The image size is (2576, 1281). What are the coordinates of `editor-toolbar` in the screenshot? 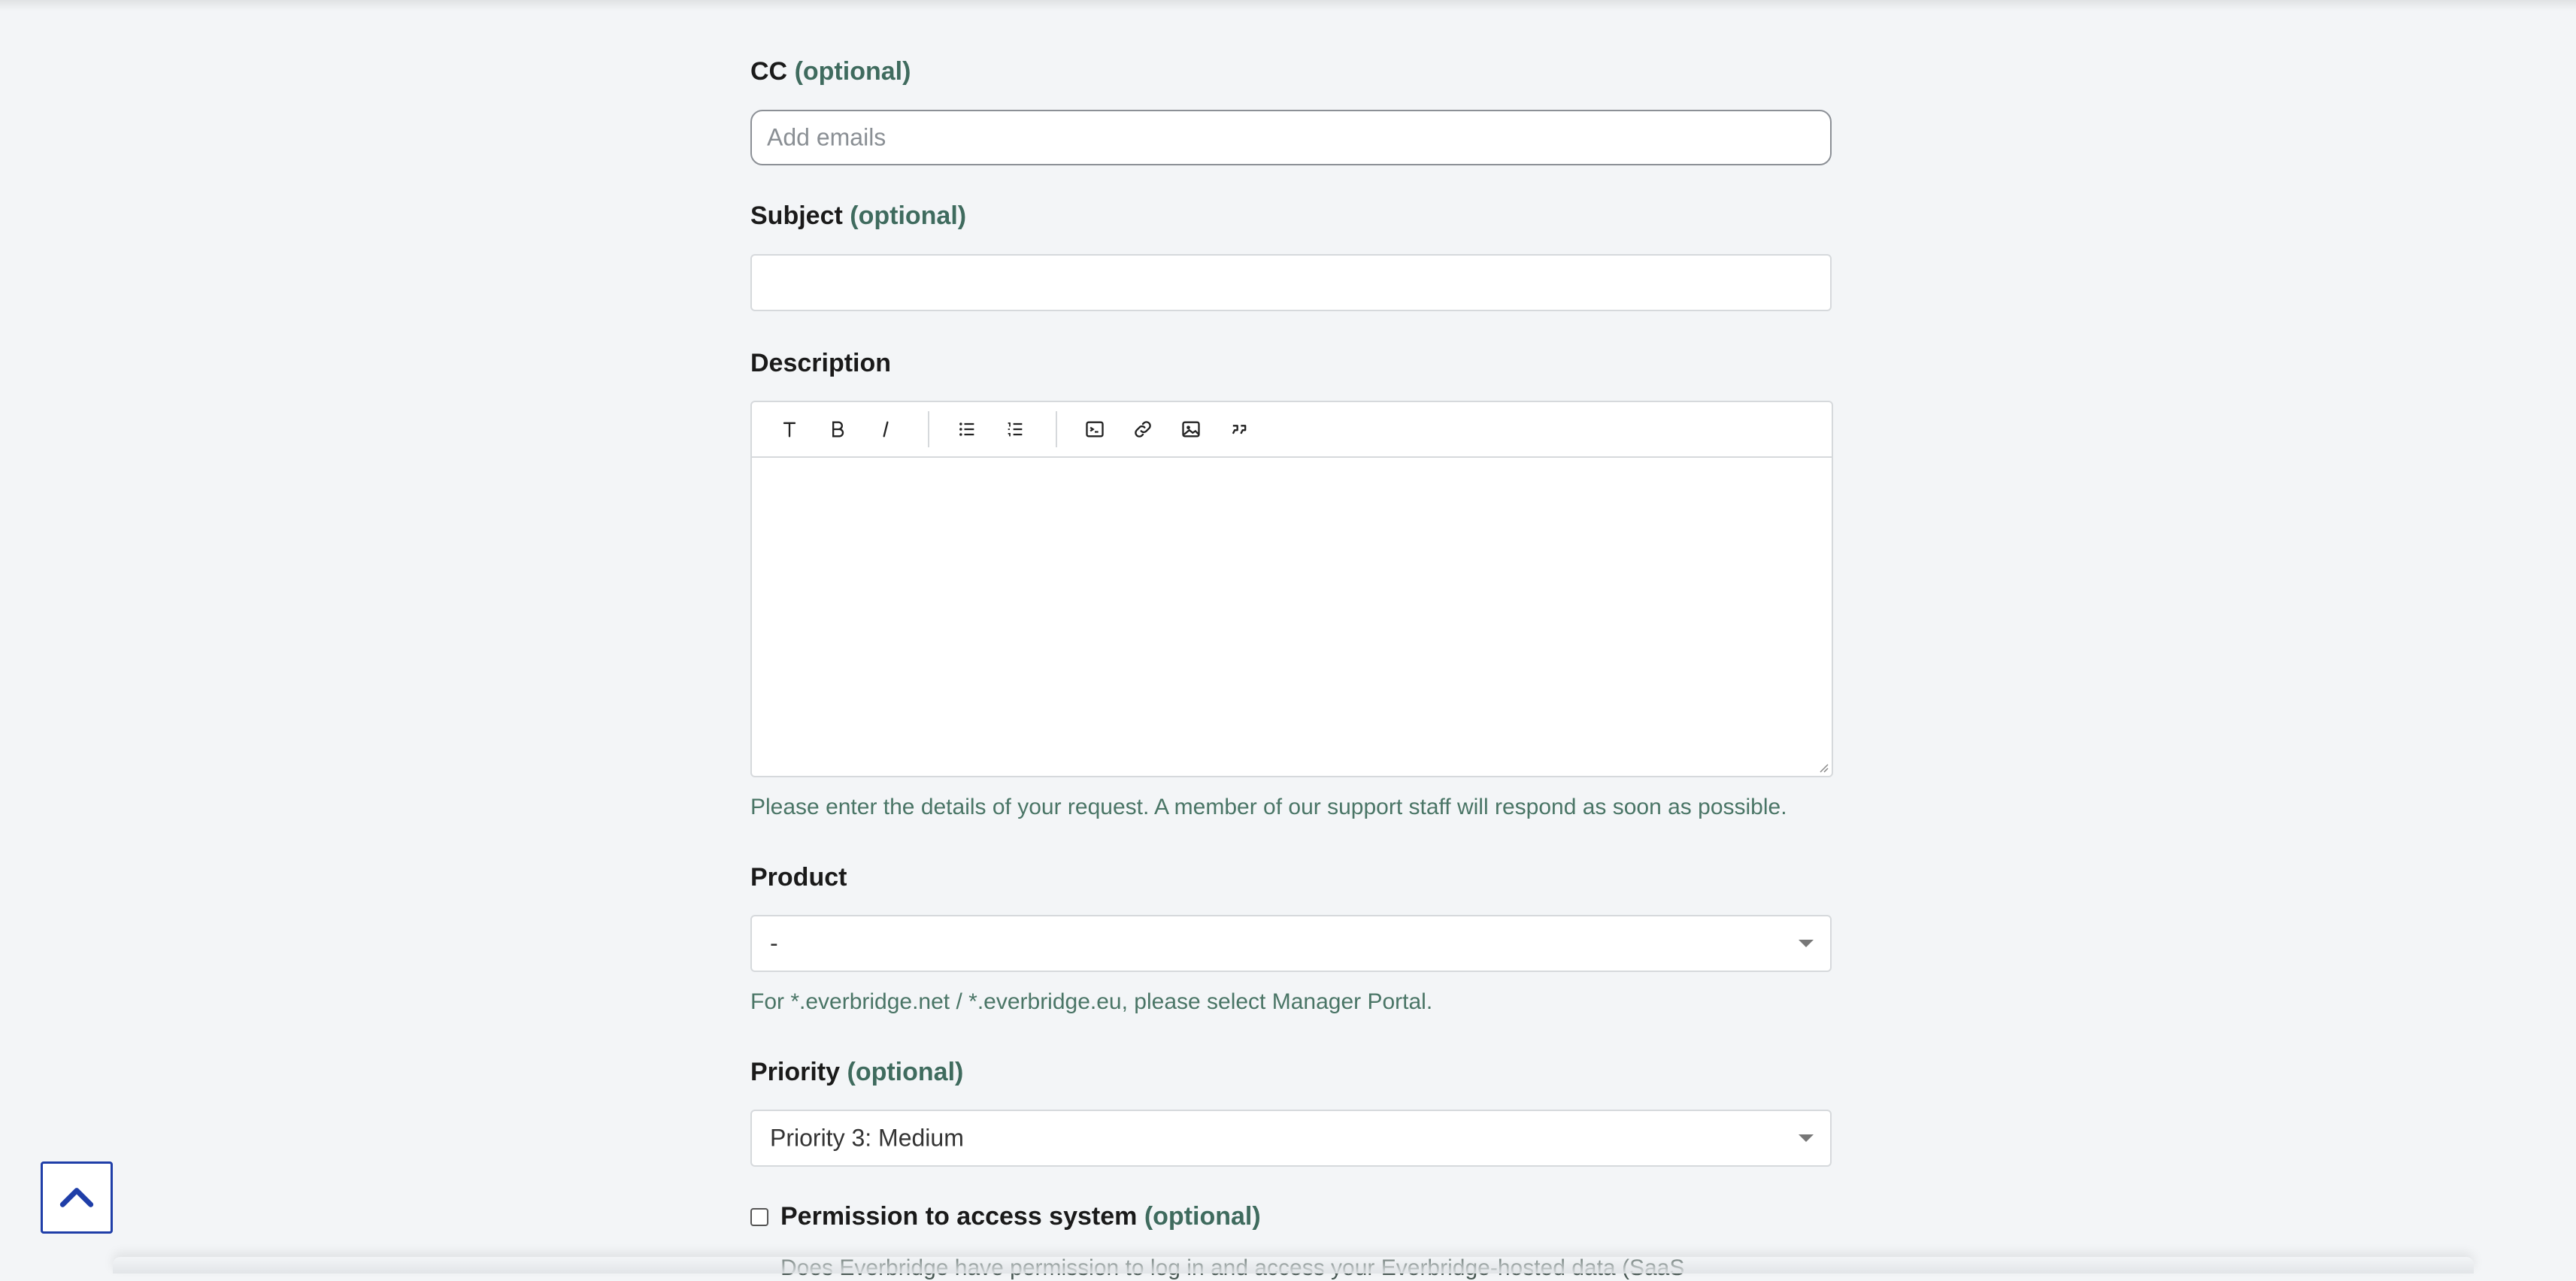 It's located at (1292, 430).